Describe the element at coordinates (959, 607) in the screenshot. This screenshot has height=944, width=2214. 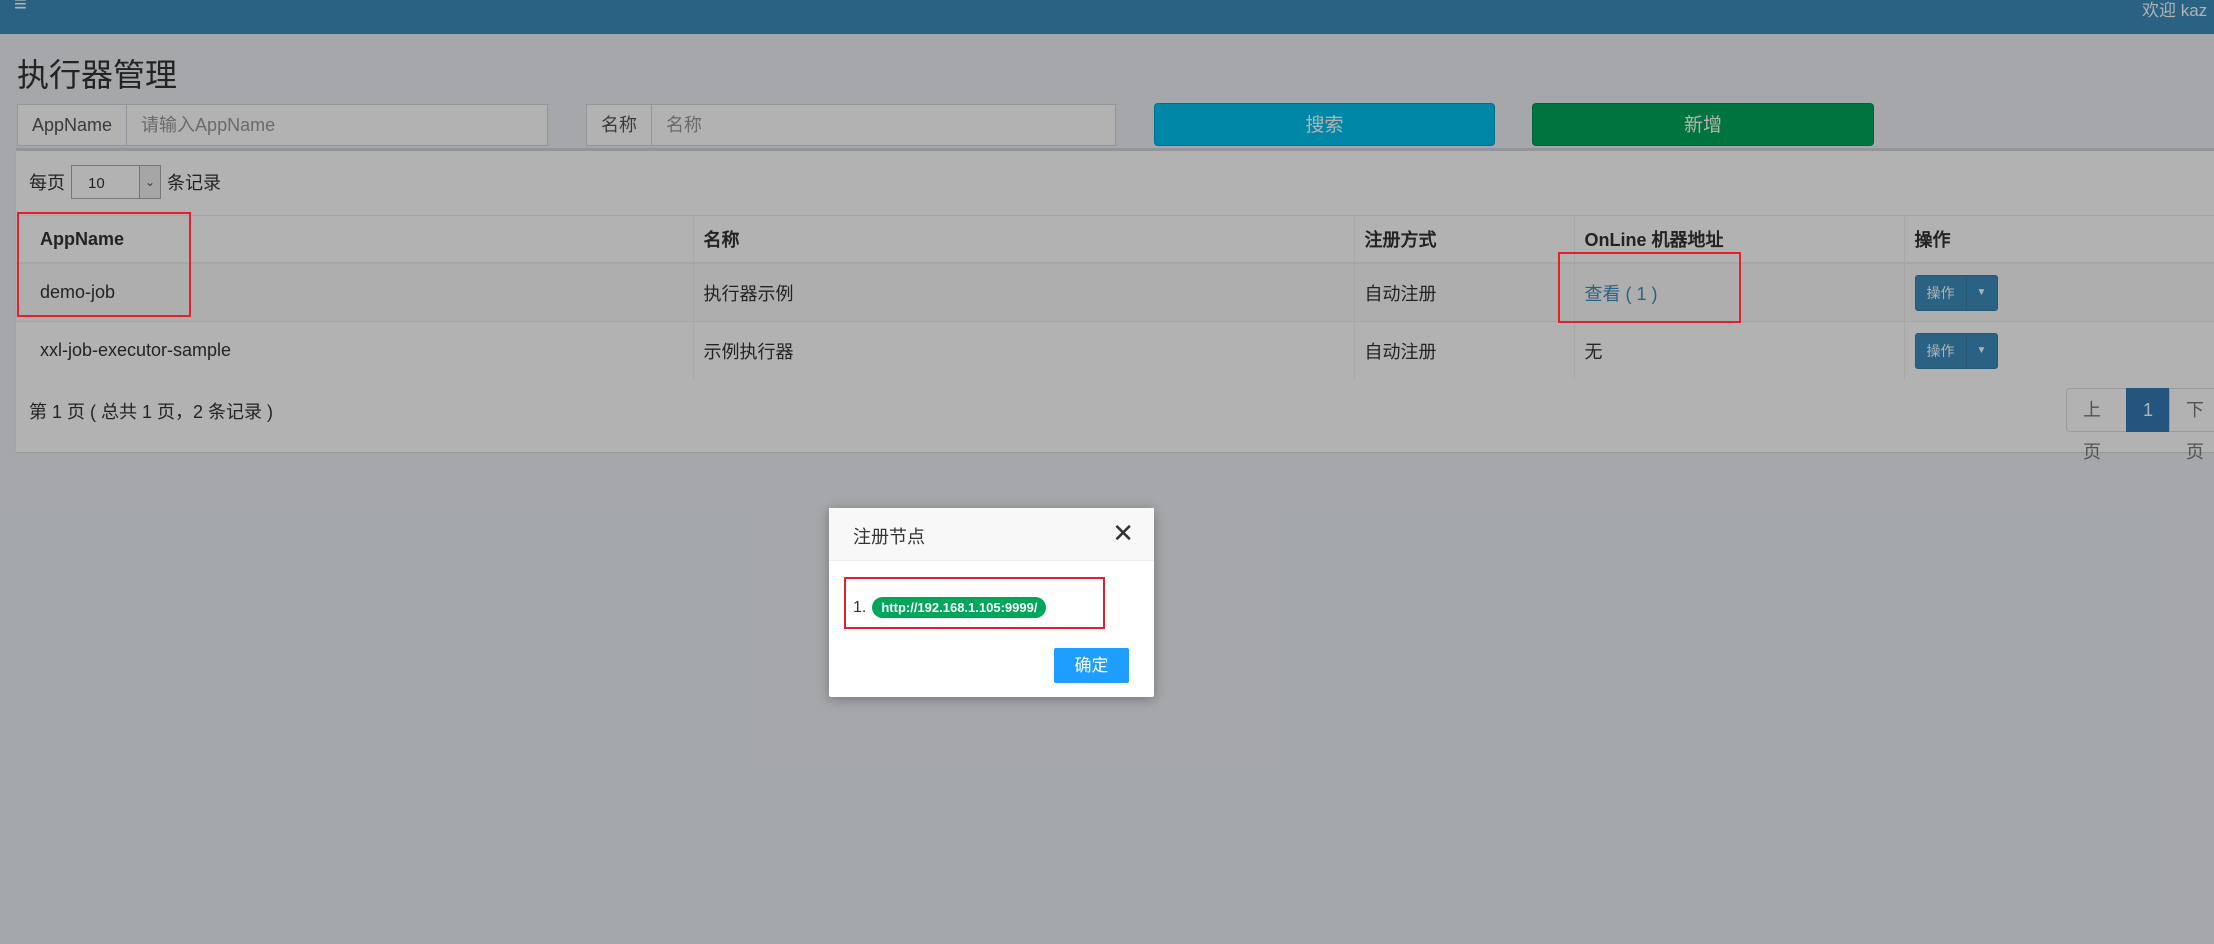
I see `address-badge: http://192.168.1.105:9999/` at that location.